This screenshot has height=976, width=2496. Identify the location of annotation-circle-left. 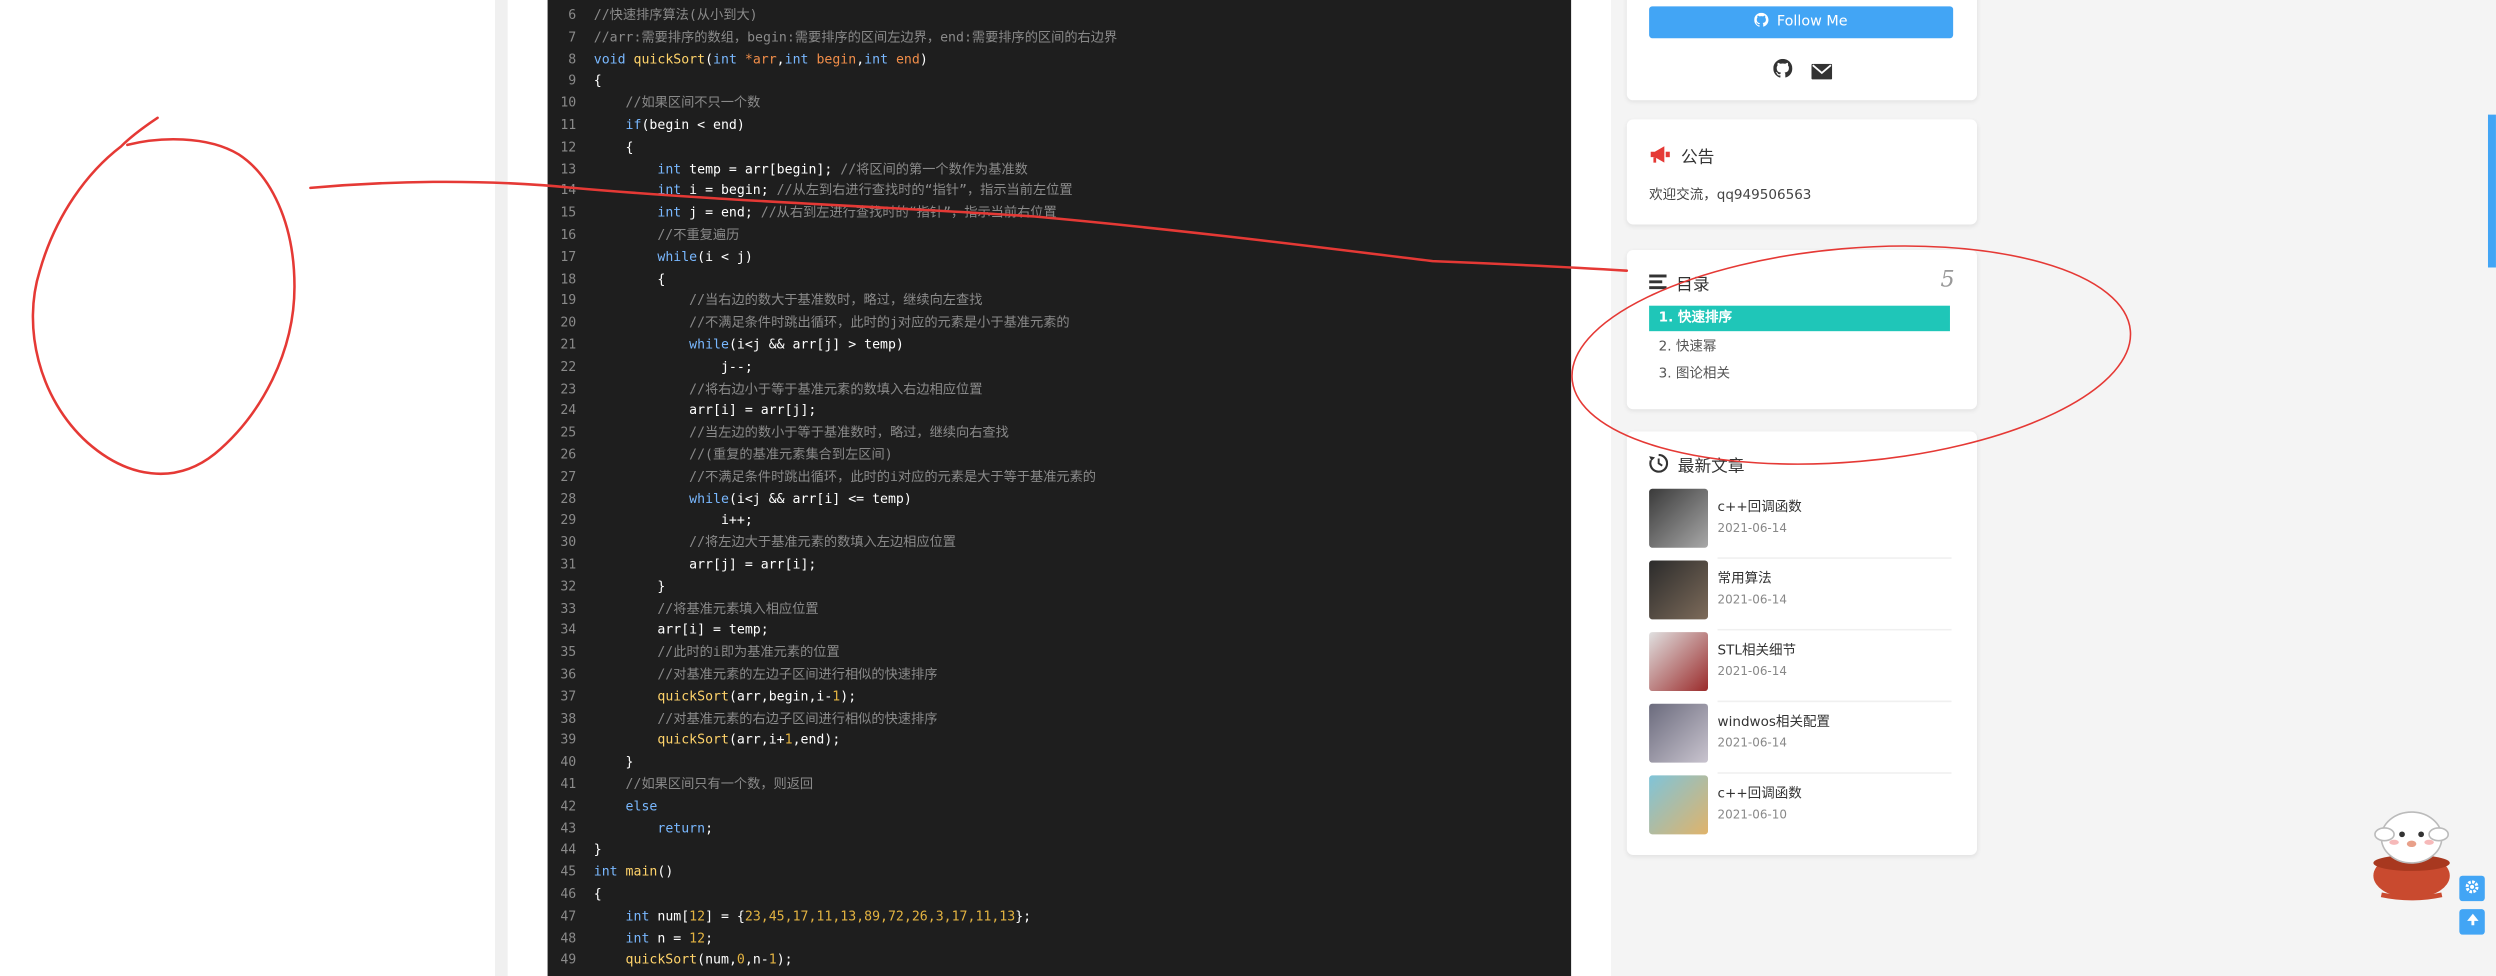
(163, 295).